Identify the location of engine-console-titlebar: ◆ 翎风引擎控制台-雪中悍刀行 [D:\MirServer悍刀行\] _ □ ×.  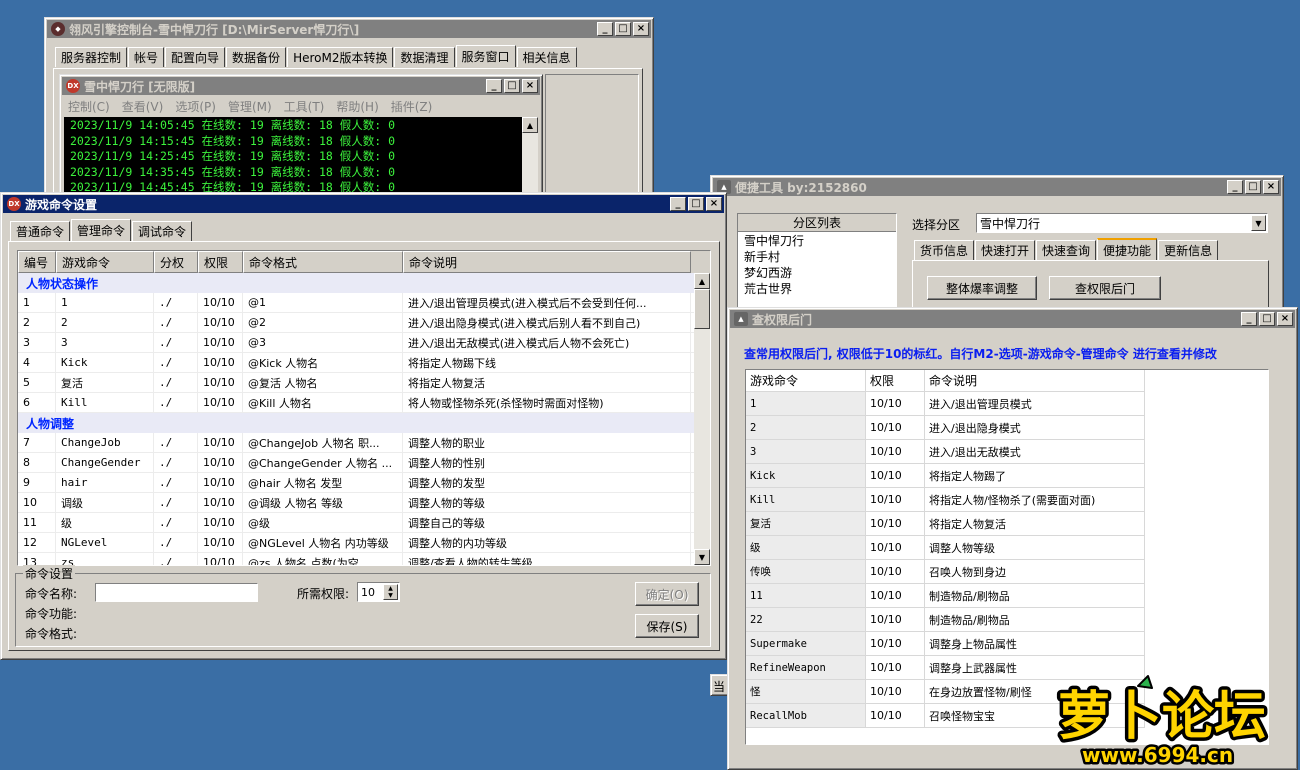
(349, 29).